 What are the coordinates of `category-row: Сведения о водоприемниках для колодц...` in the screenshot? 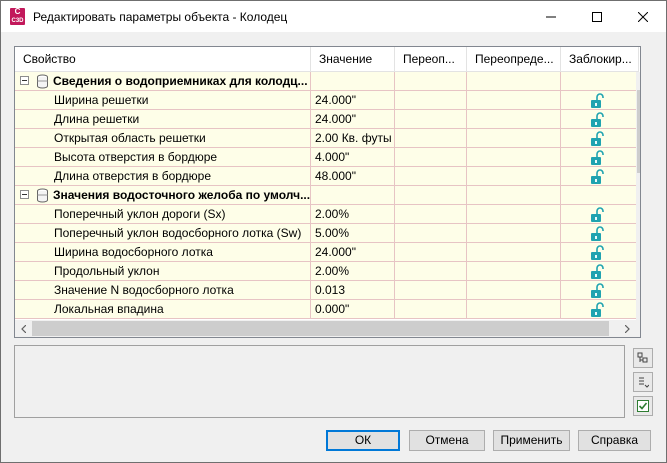 It's located at (326, 81).